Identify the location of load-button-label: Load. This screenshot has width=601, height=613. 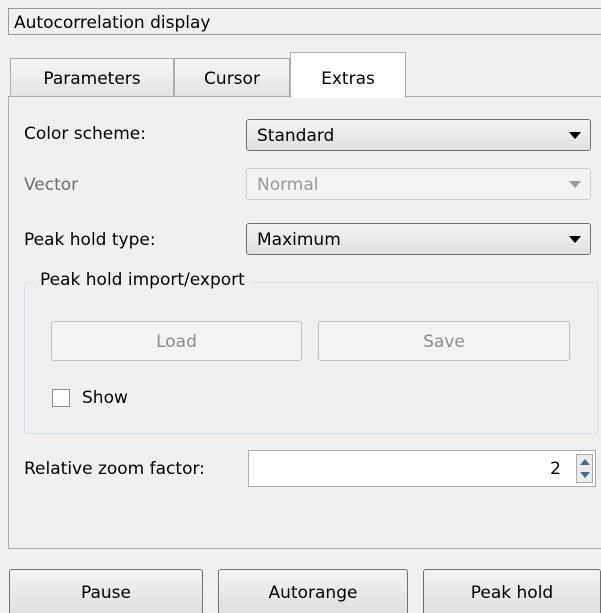
(176, 342).